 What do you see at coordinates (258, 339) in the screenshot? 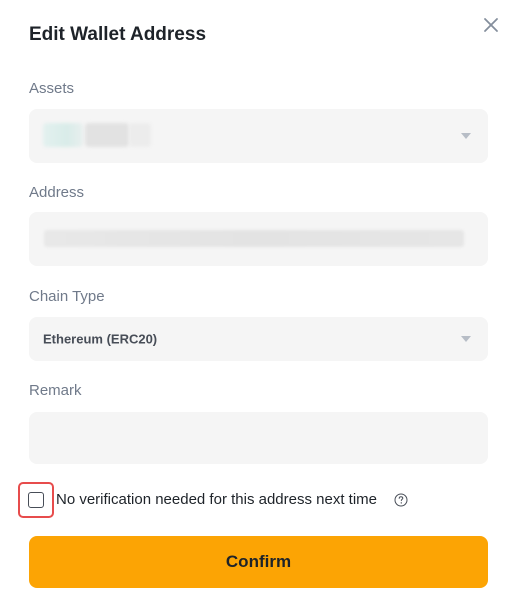
I see `chain-type-select: Ethereum (ERC20)` at bounding box center [258, 339].